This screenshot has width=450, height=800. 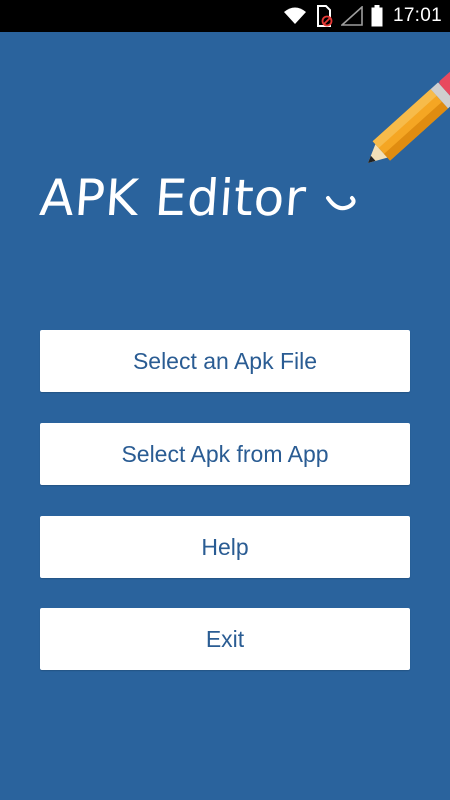 What do you see at coordinates (225, 16) in the screenshot?
I see `status-bar: 17:01` at bounding box center [225, 16].